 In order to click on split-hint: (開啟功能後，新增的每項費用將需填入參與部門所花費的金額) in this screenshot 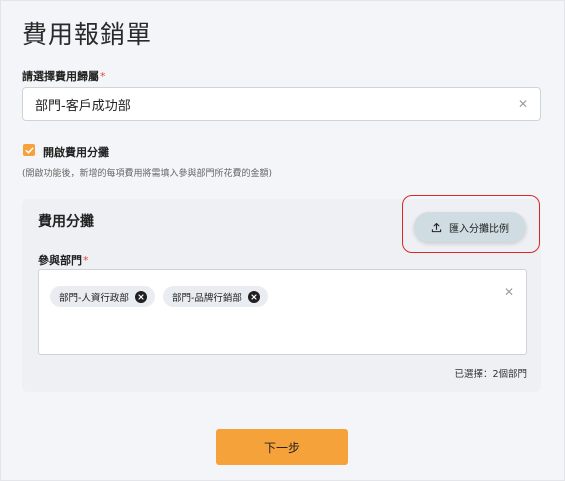, I will do `click(147, 174)`.